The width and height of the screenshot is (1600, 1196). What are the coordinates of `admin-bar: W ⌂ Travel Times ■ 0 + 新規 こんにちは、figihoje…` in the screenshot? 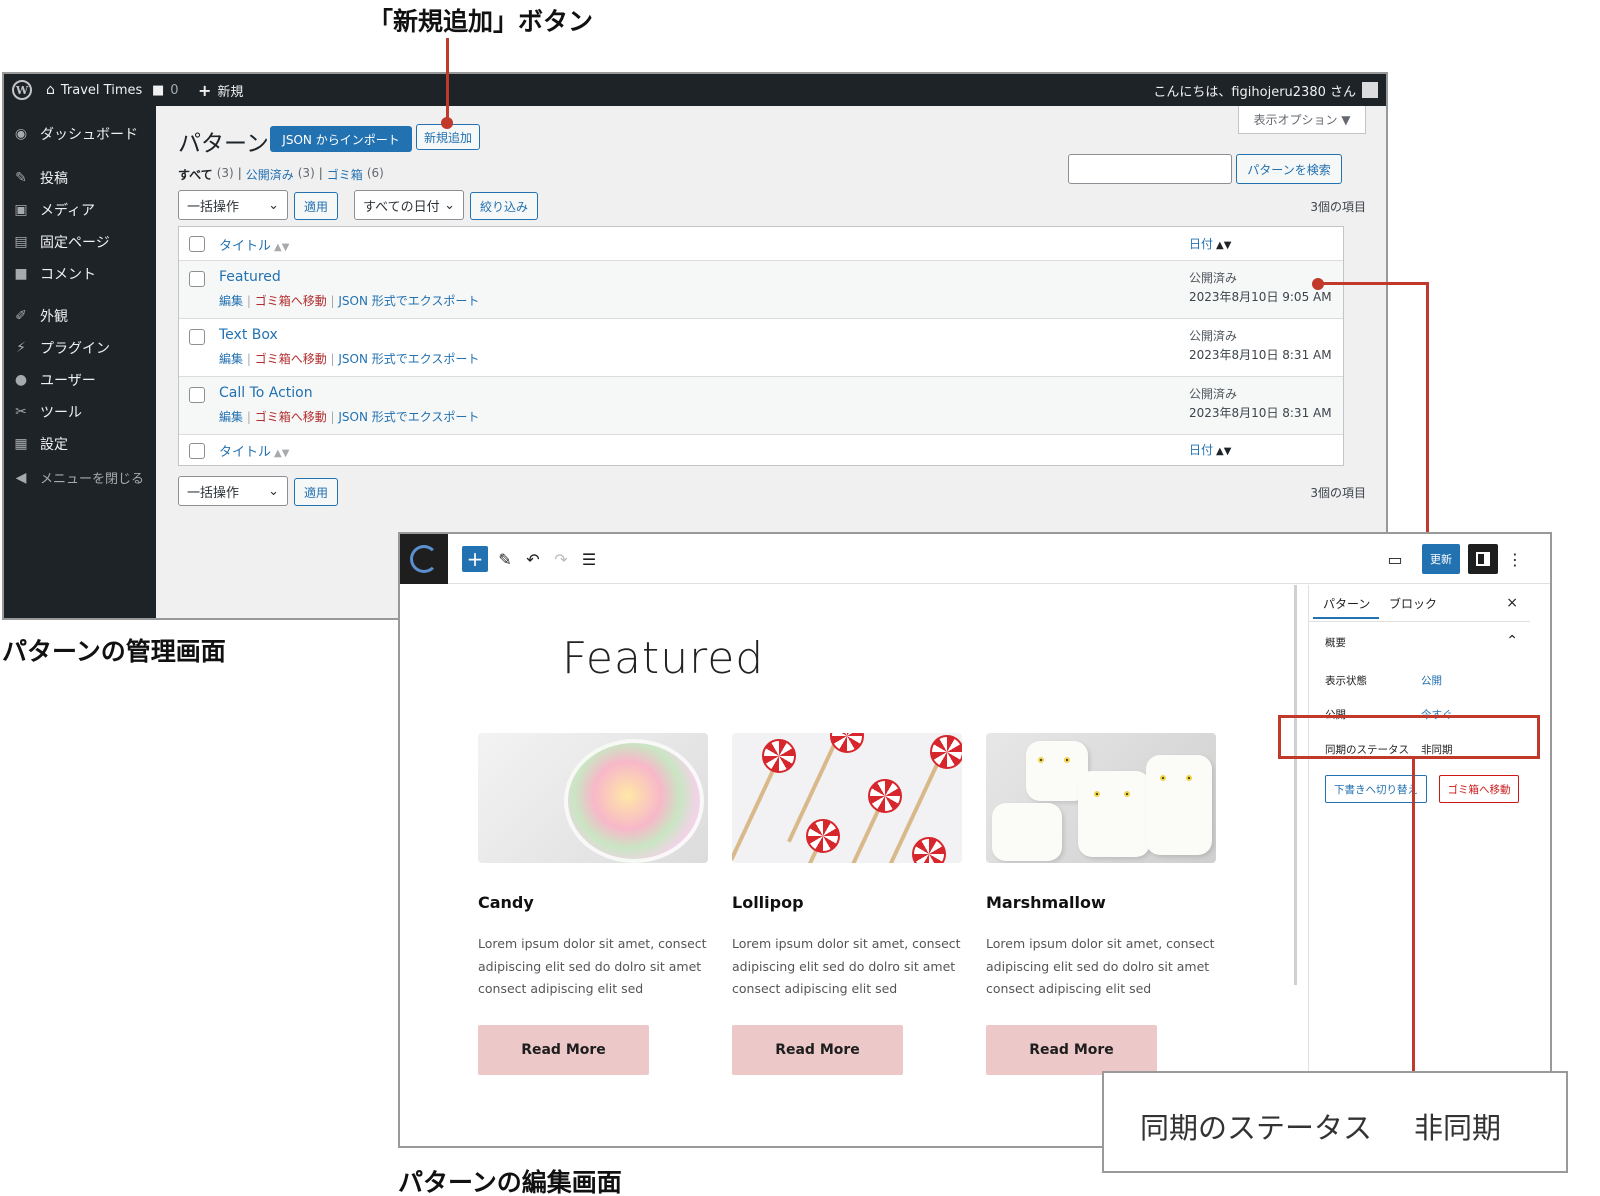 It's located at (695, 90).